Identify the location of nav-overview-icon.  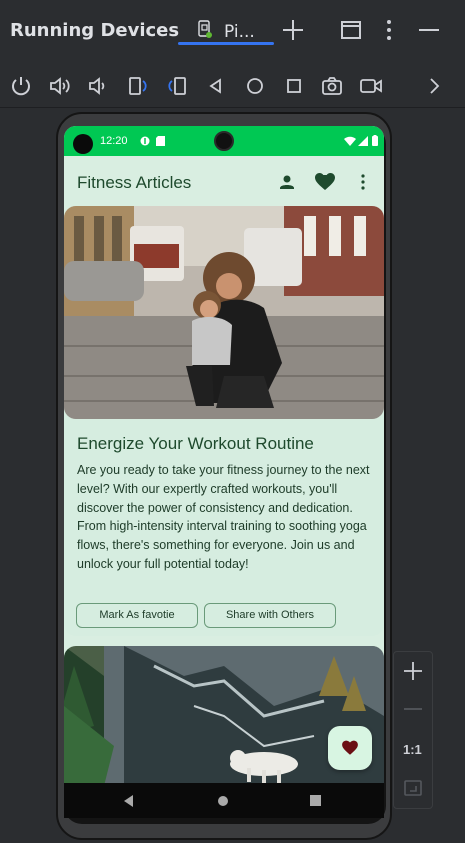
(315, 800).